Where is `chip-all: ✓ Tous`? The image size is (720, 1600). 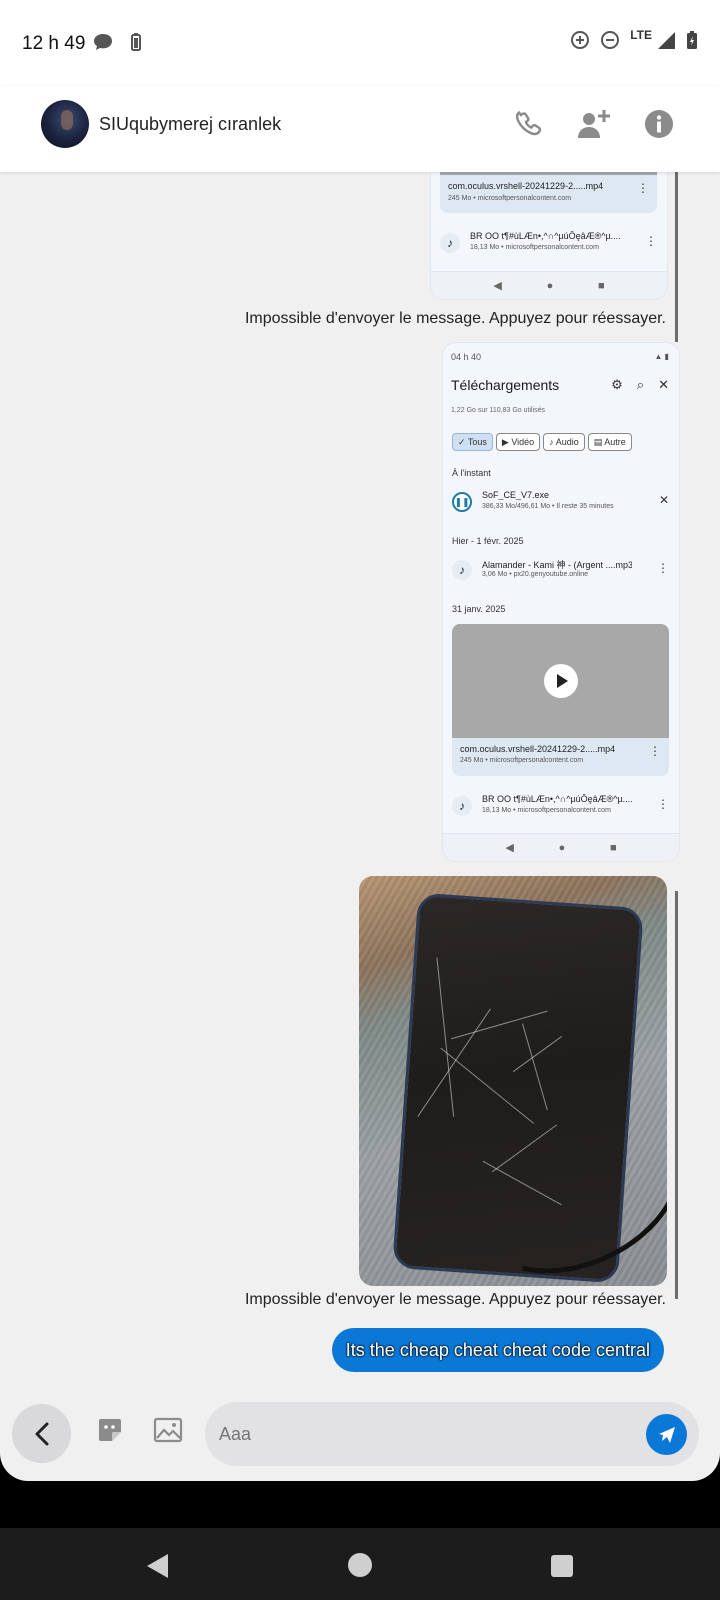 chip-all: ✓ Tous is located at coordinates (472, 442).